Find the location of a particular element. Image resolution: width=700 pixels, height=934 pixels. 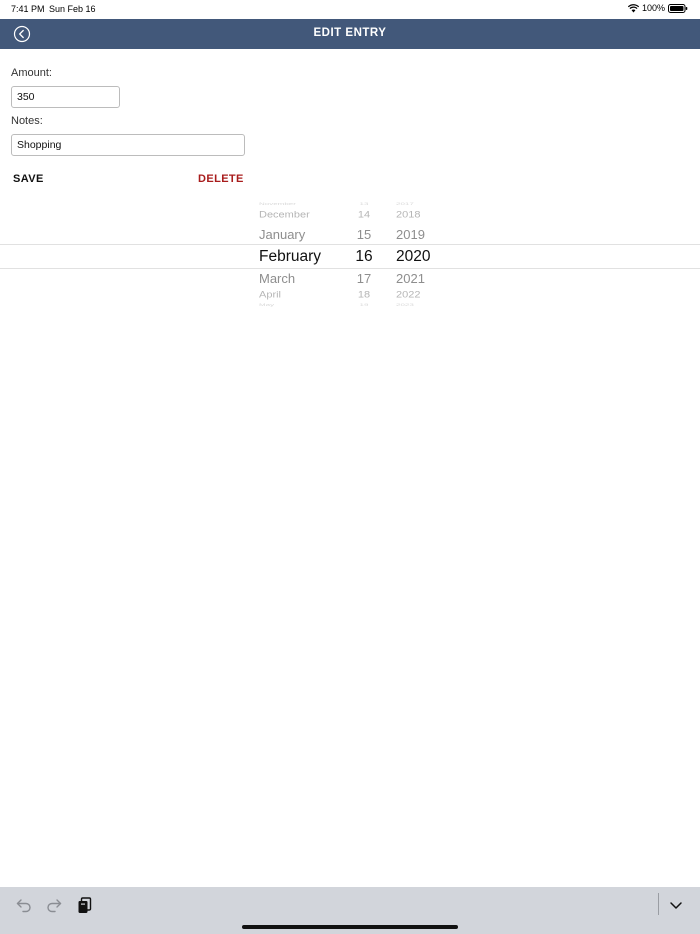

picker-day-item: 18 is located at coordinates (364, 295).